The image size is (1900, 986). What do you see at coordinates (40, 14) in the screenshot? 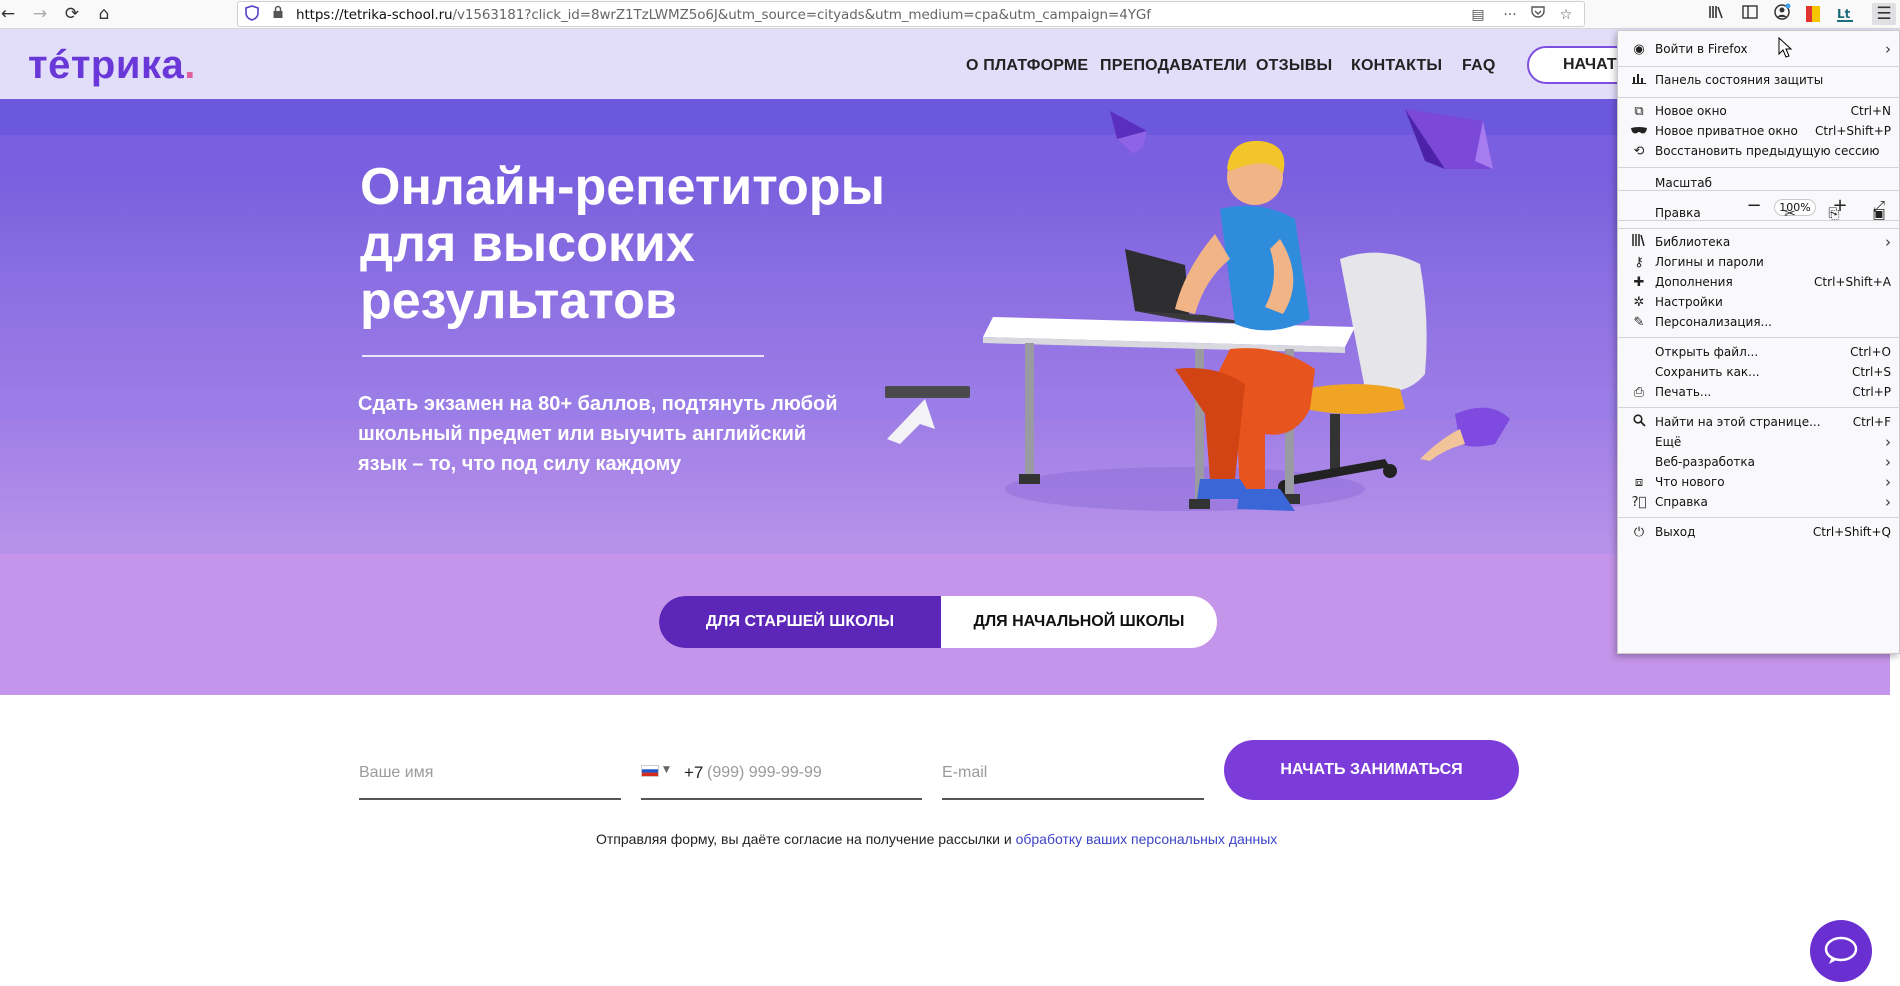
I see `forward-arrow-icon: →` at bounding box center [40, 14].